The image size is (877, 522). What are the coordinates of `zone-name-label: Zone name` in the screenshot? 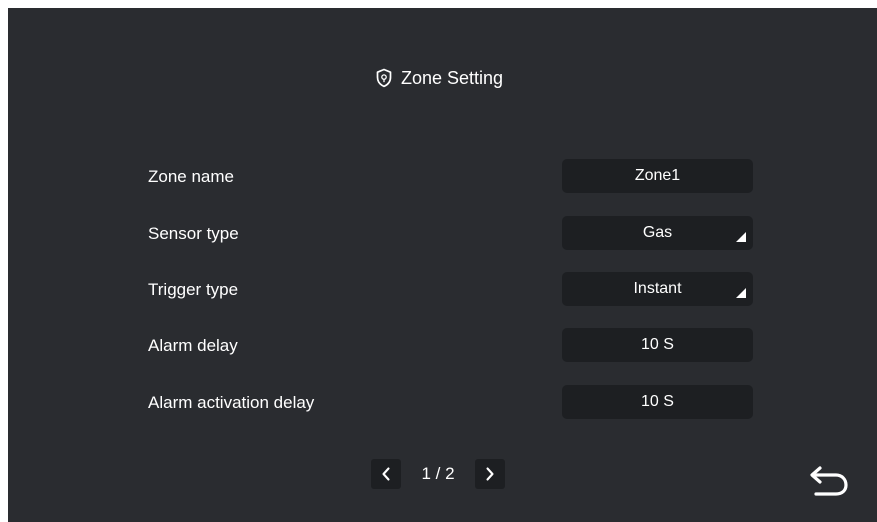 It's located at (191, 176).